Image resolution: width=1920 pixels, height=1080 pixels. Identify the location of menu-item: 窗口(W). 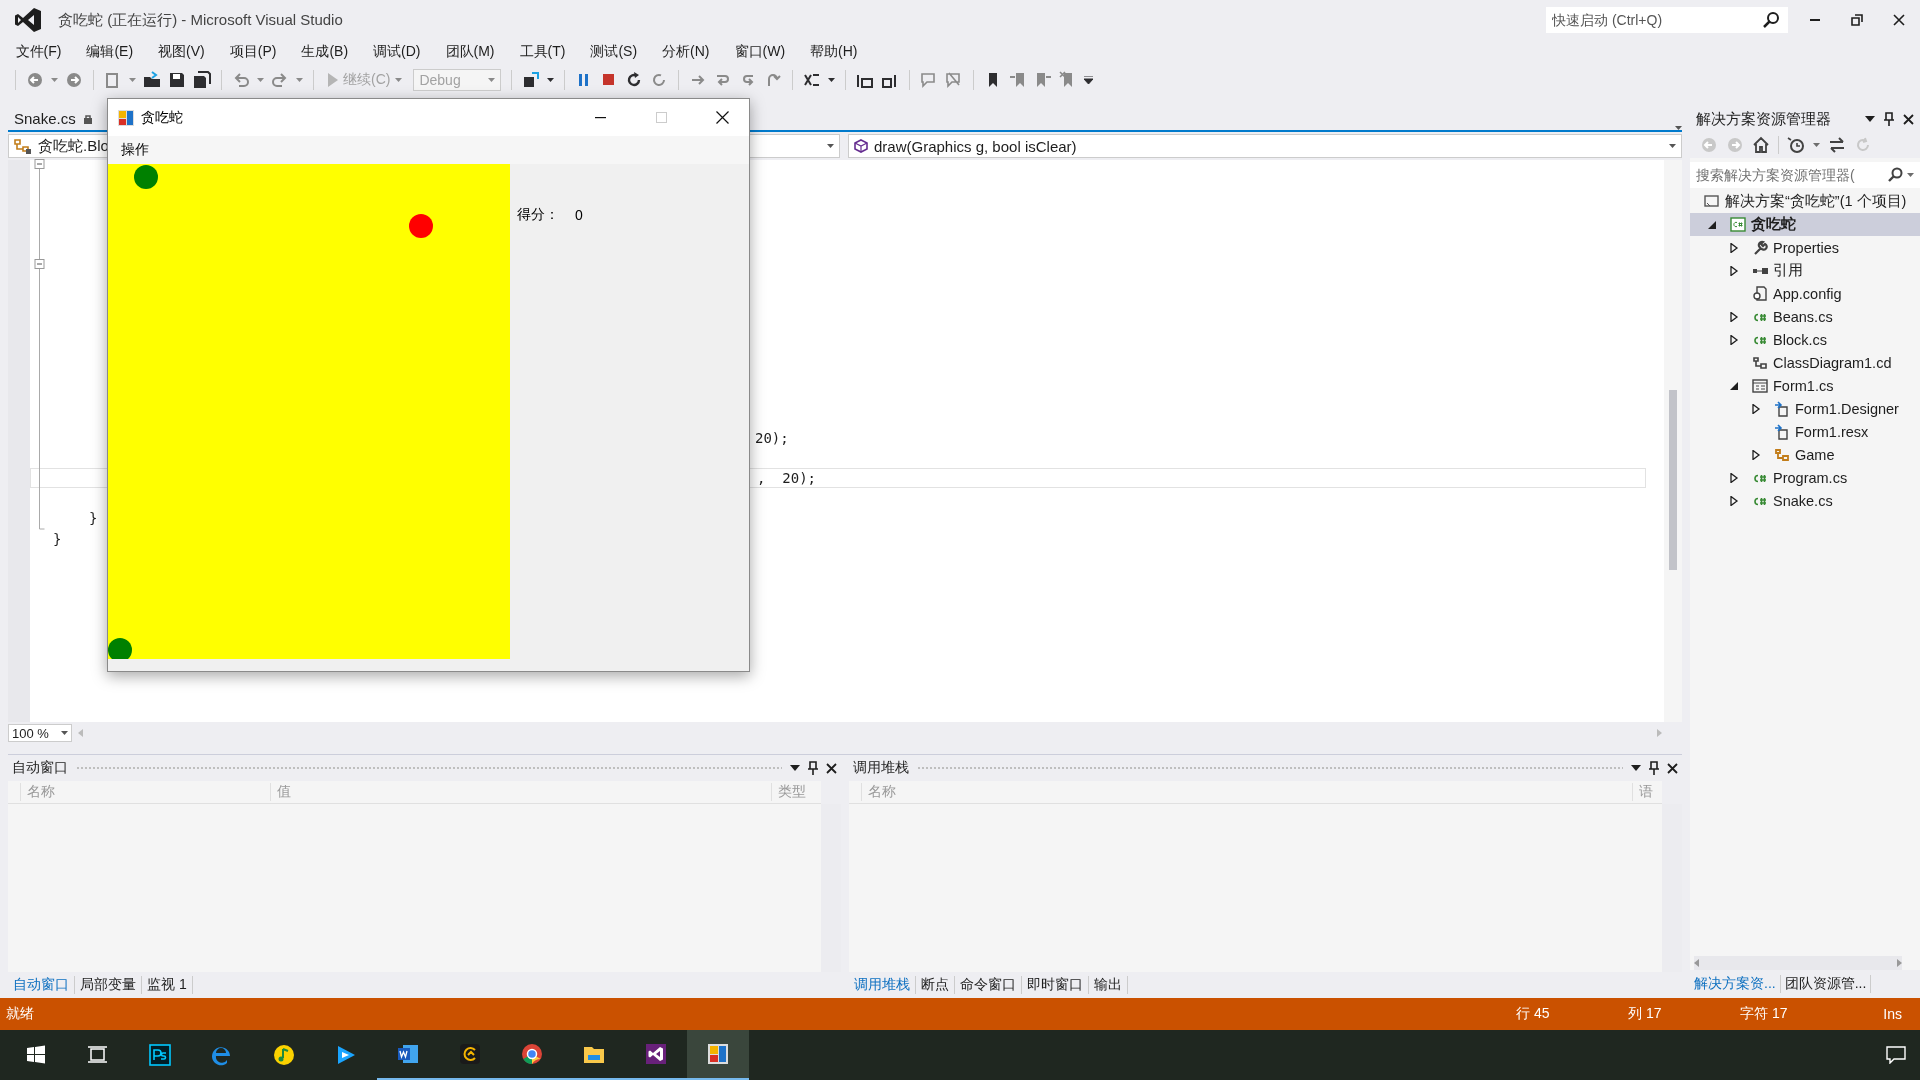
(760, 52).